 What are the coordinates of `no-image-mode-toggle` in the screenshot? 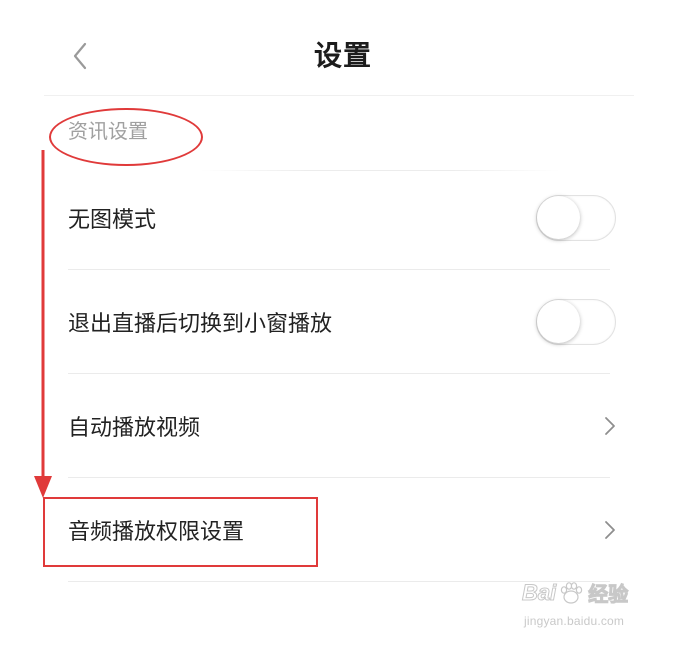 It's located at (576, 218).